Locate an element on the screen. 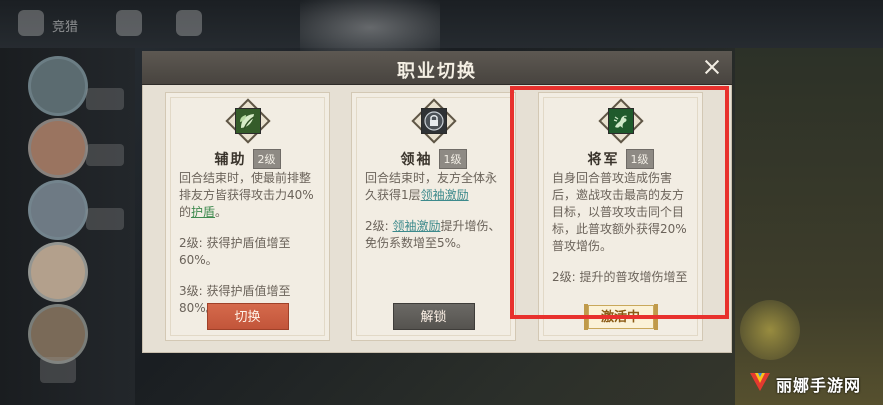  back-icon is located at coordinates (31, 23).